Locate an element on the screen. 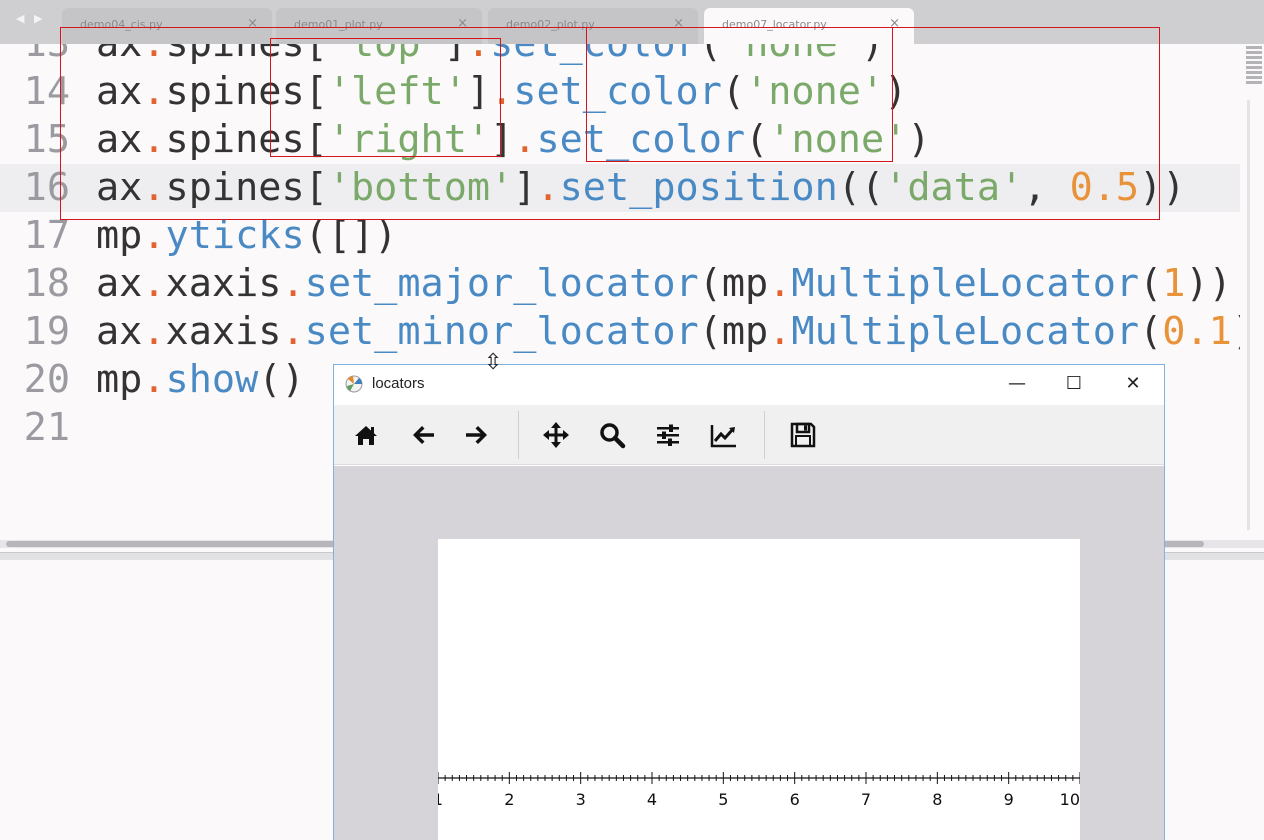  code-token: () is located at coordinates (281, 379).